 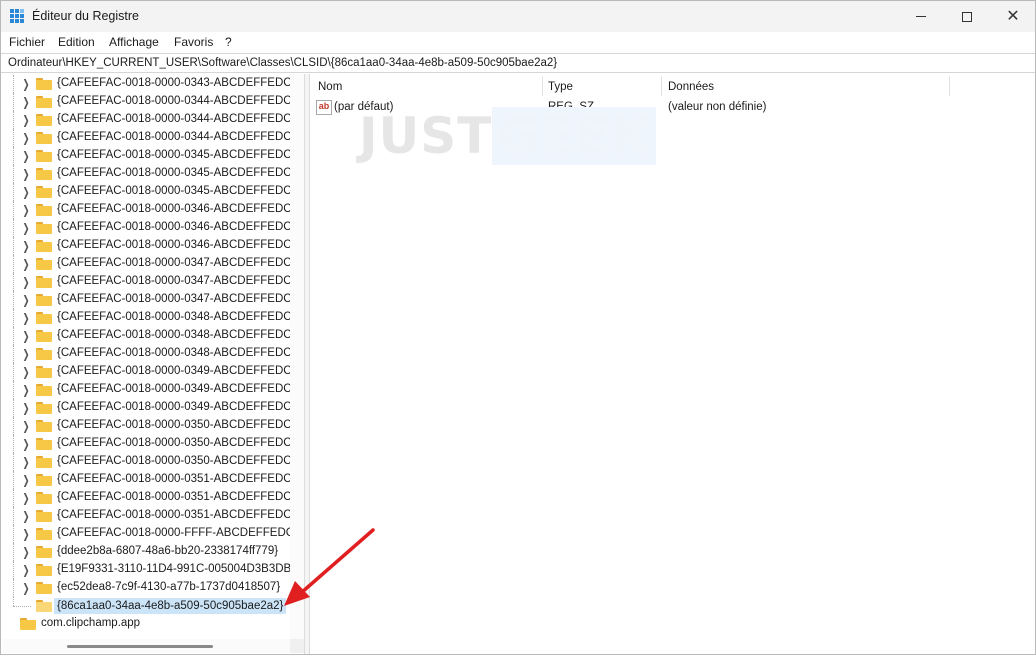 What do you see at coordinates (949, 86) in the screenshot?
I see `column-divider` at bounding box center [949, 86].